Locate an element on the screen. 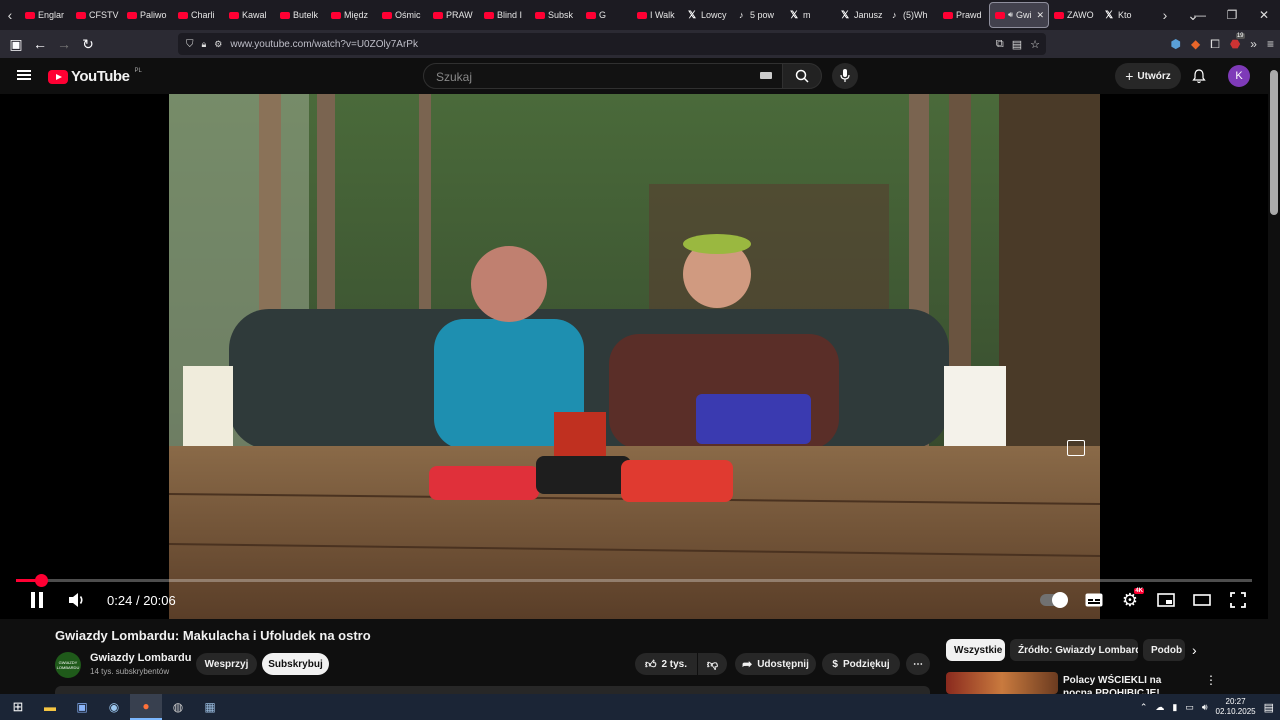 The width and height of the screenshot is (1280, 720). speaker-icon: 🔊︎ is located at coordinates (1205, 707).